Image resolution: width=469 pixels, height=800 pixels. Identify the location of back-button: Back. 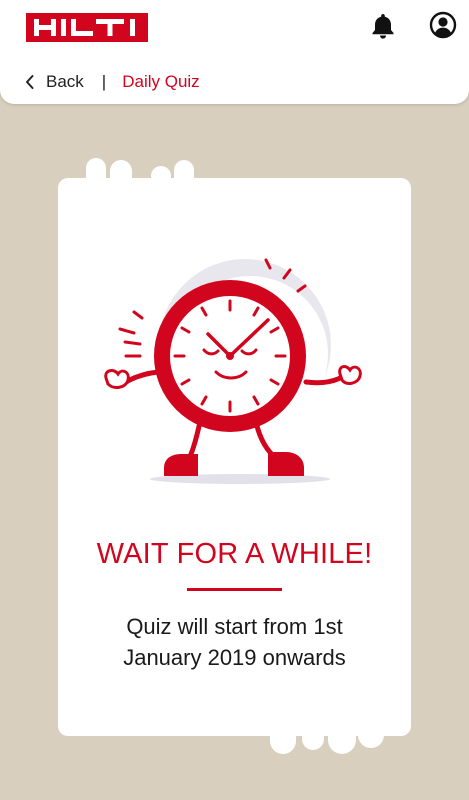
(54, 82).